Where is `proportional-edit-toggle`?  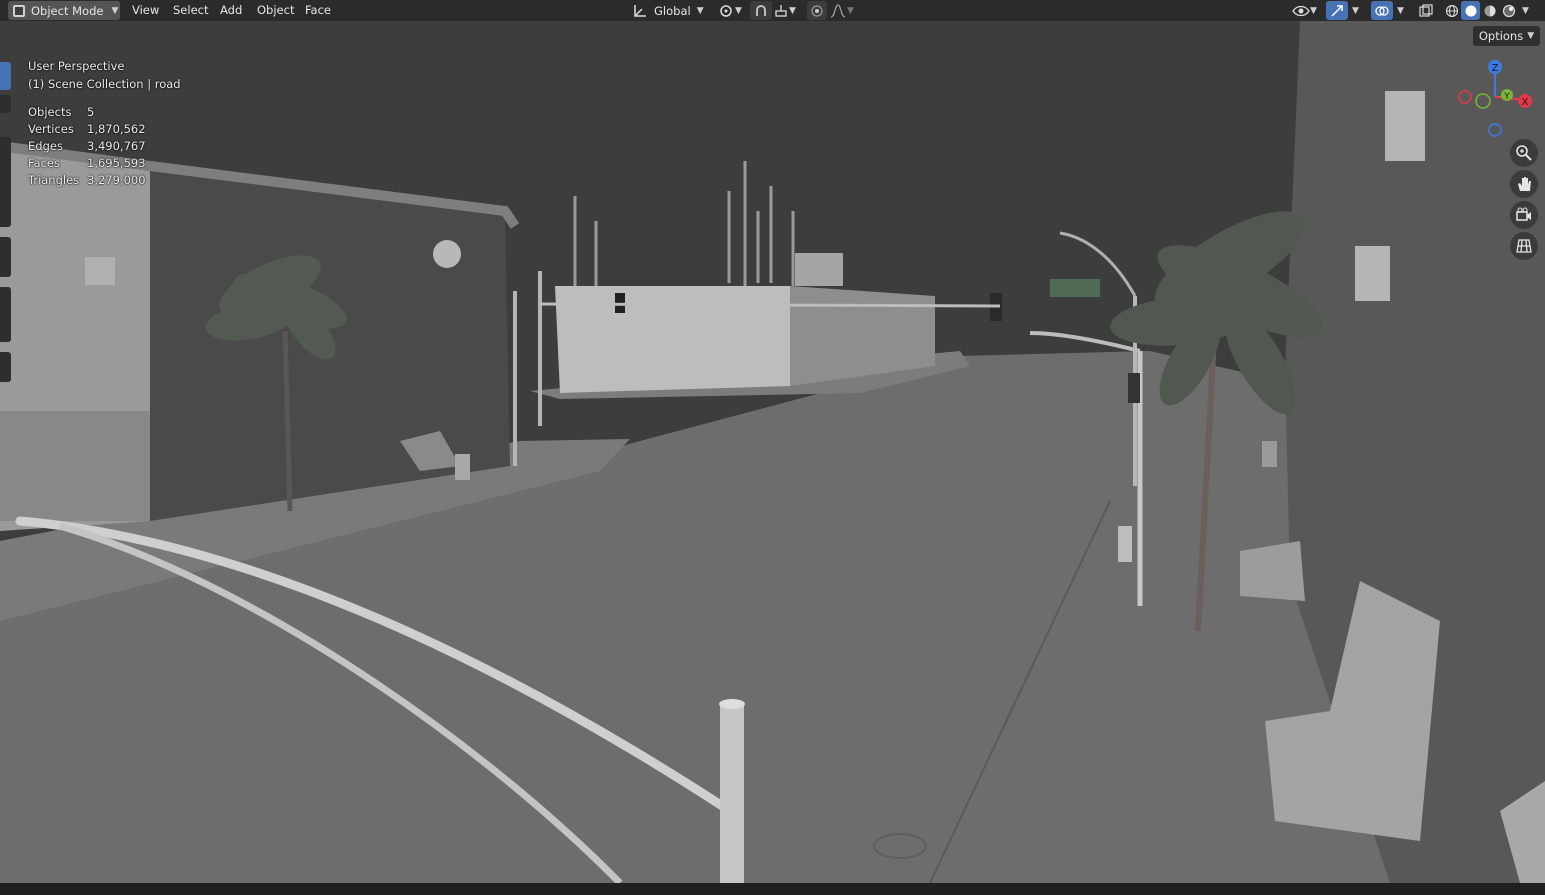 proportional-edit-toggle is located at coordinates (817, 10).